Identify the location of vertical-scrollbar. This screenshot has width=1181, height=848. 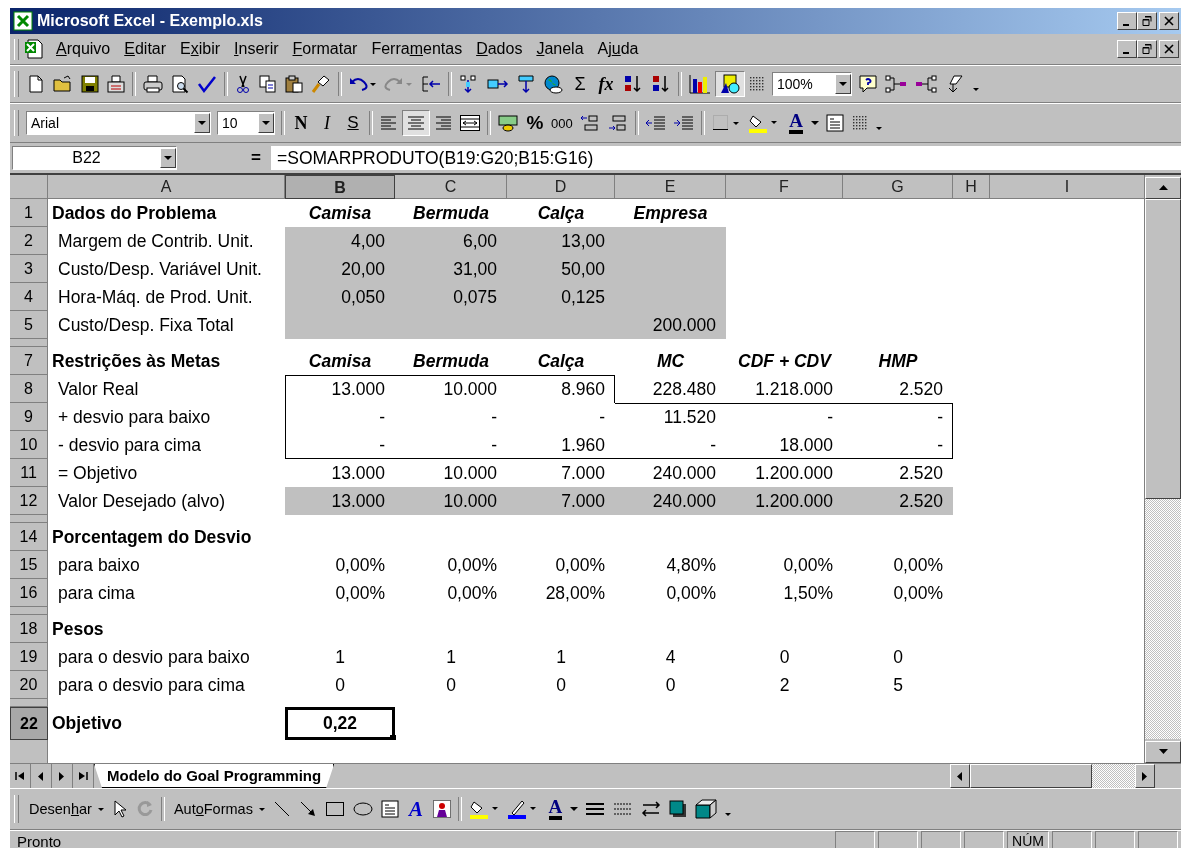
(1162, 469).